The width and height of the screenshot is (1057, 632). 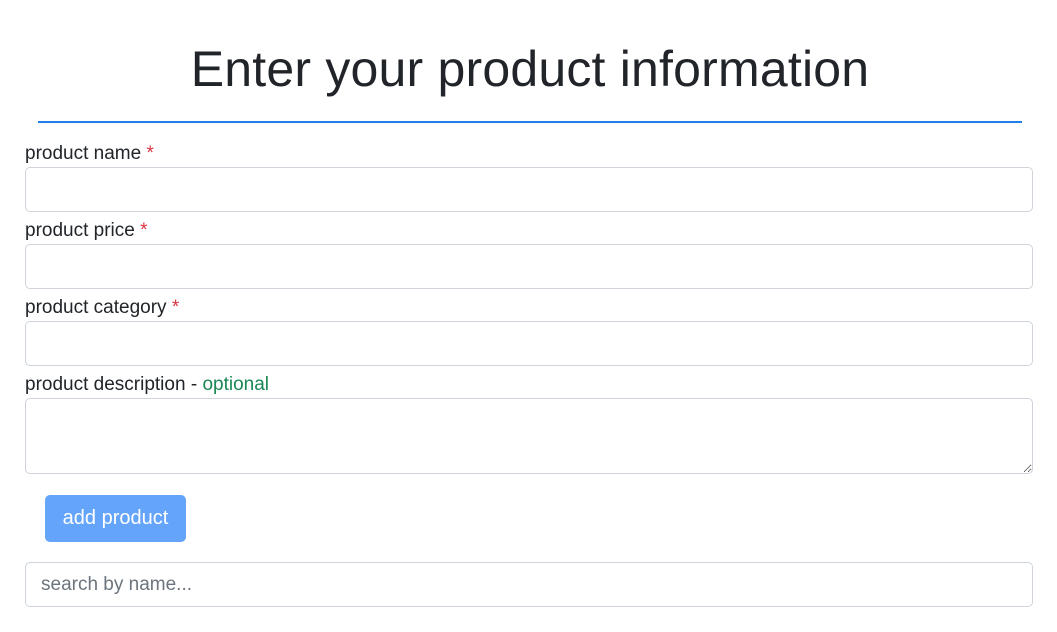 I want to click on product-name-input, so click(x=529, y=189).